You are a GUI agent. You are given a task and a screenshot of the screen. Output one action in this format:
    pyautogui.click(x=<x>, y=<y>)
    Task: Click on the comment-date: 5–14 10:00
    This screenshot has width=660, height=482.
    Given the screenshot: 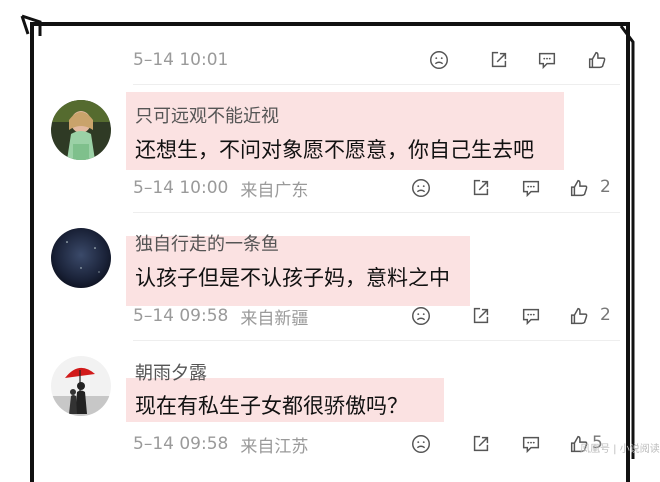 What is the action you would take?
    pyautogui.click(x=181, y=188)
    